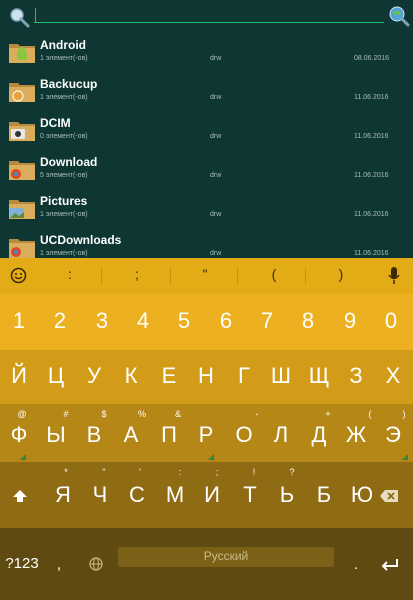 The width and height of the screenshot is (413, 600). I want to click on key-hint: #, so click(66, 414).